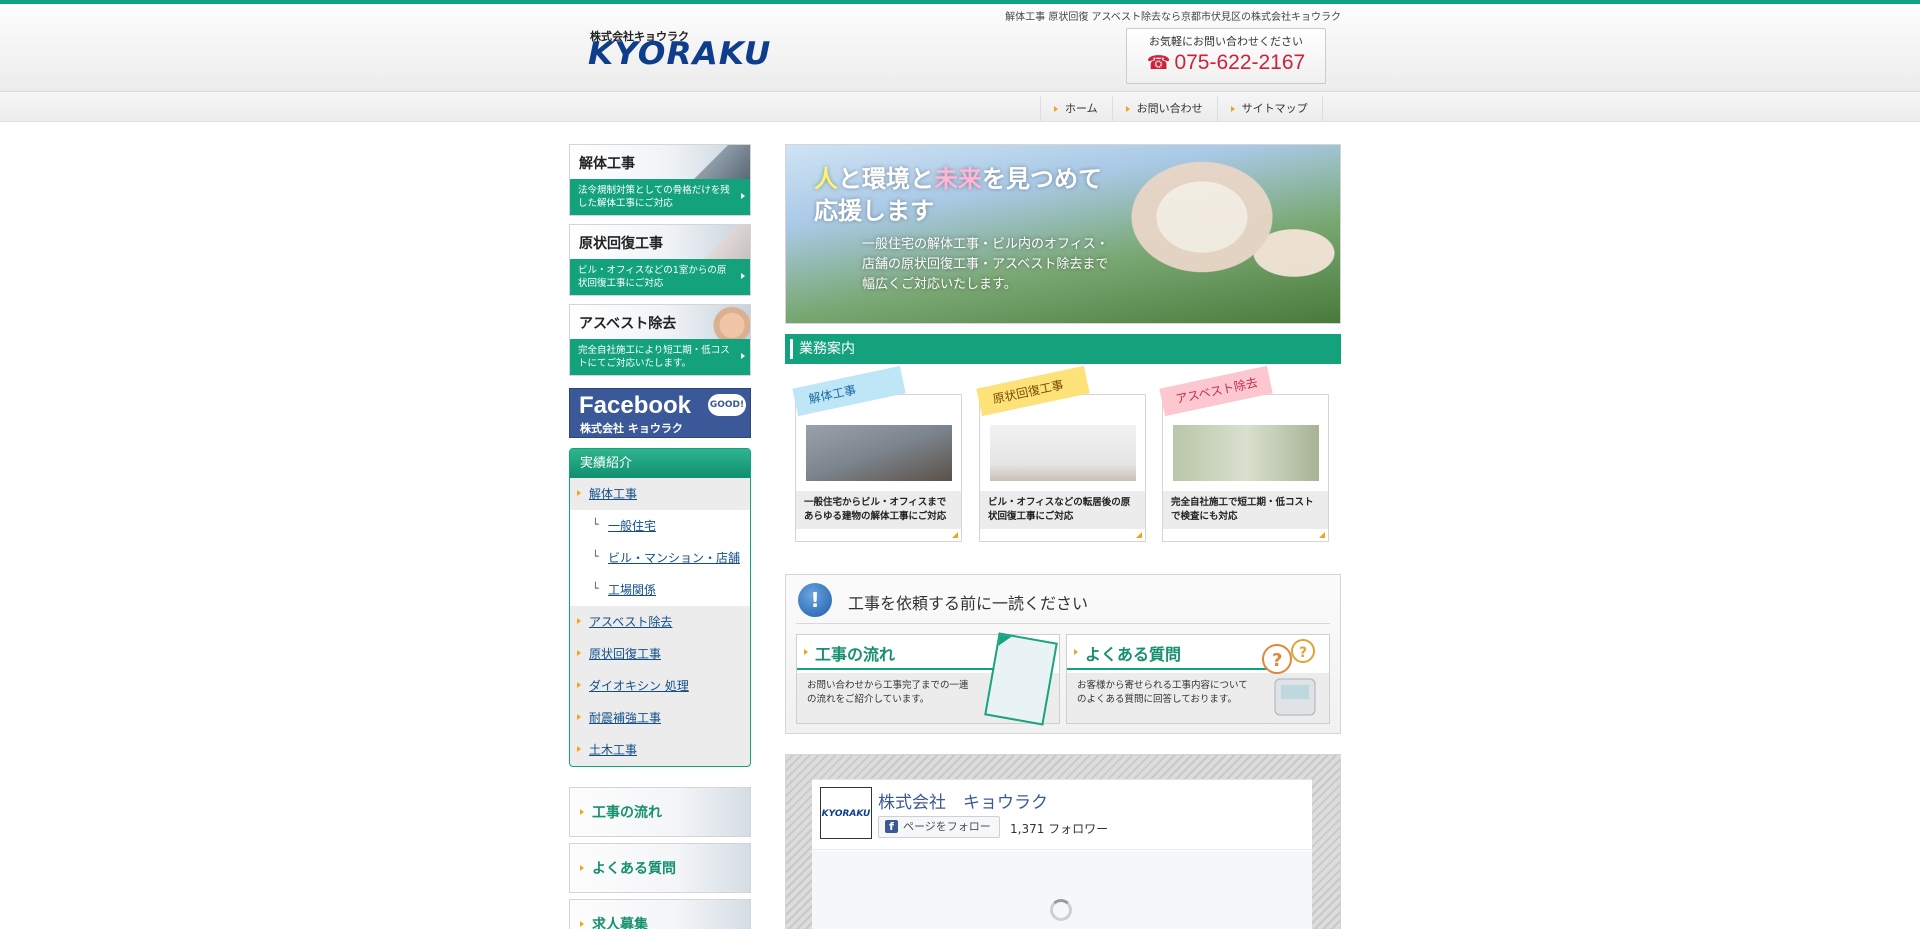  What do you see at coordinates (1061, 910) in the screenshot?
I see `loading-spinner-icon` at bounding box center [1061, 910].